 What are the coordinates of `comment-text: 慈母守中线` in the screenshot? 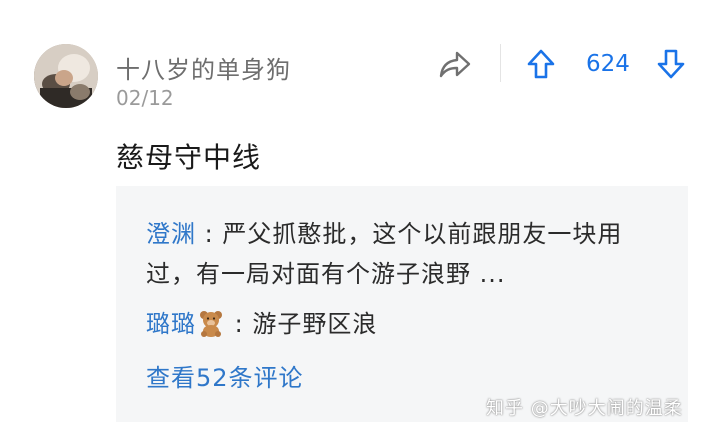 It's located at (189, 157).